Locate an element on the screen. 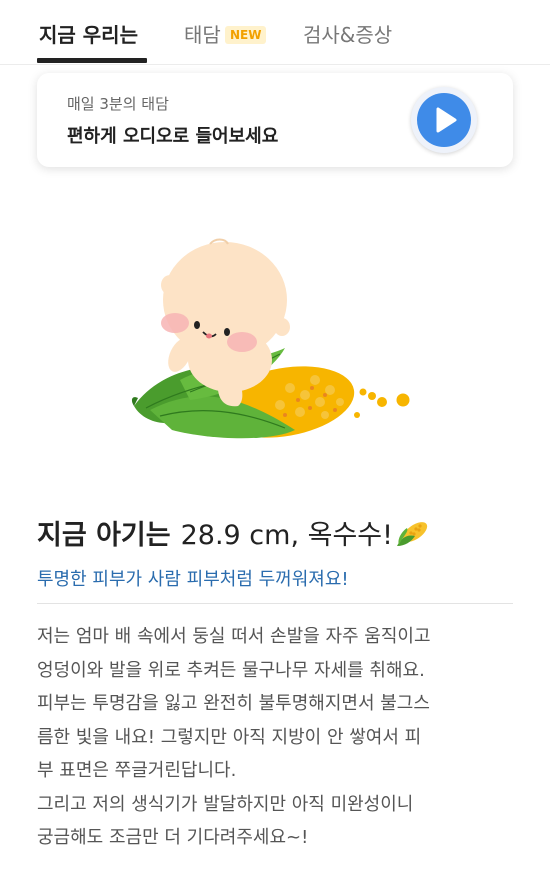  play-icon is located at coordinates (444, 120).